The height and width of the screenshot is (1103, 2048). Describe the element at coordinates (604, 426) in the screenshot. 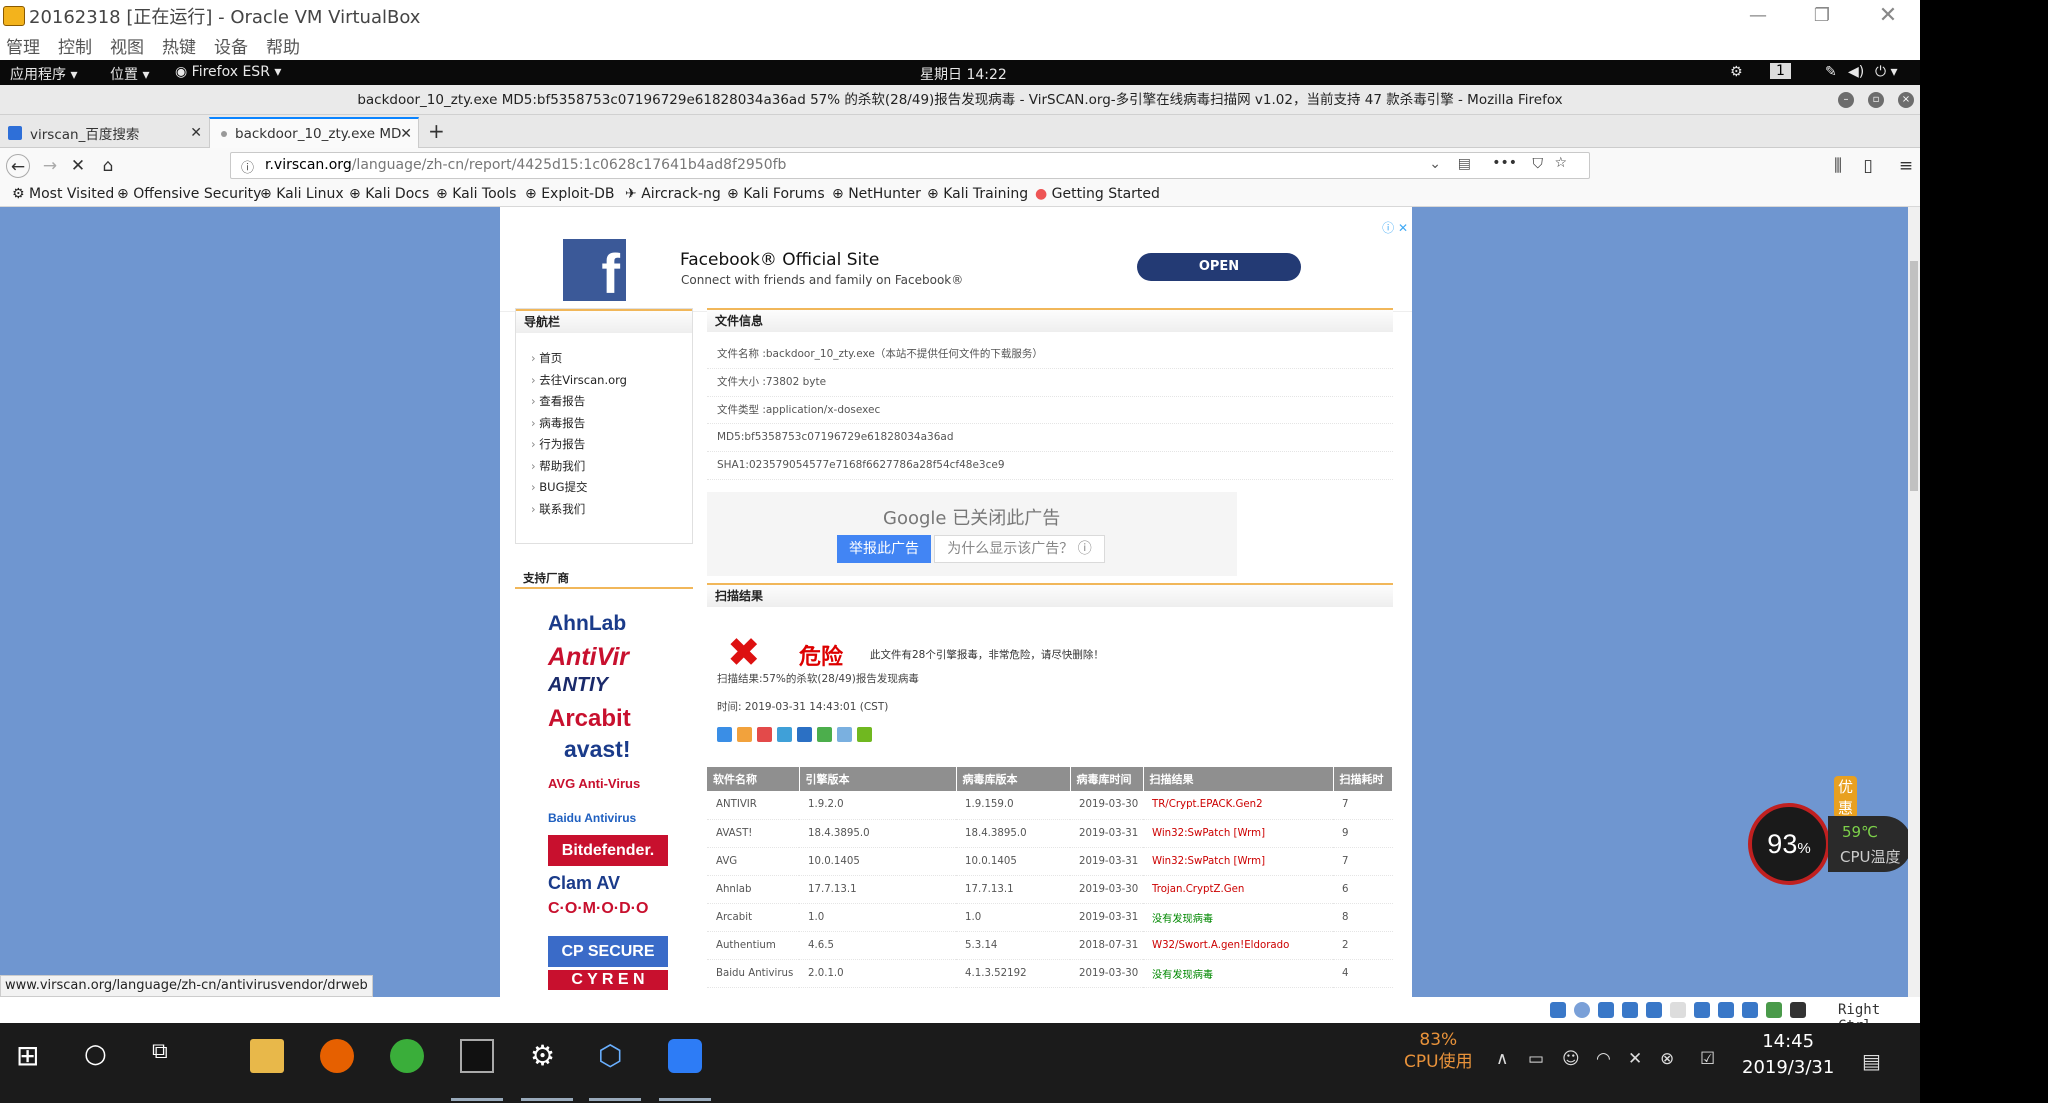

I see `nav-virus-report: 病毒报告` at that location.